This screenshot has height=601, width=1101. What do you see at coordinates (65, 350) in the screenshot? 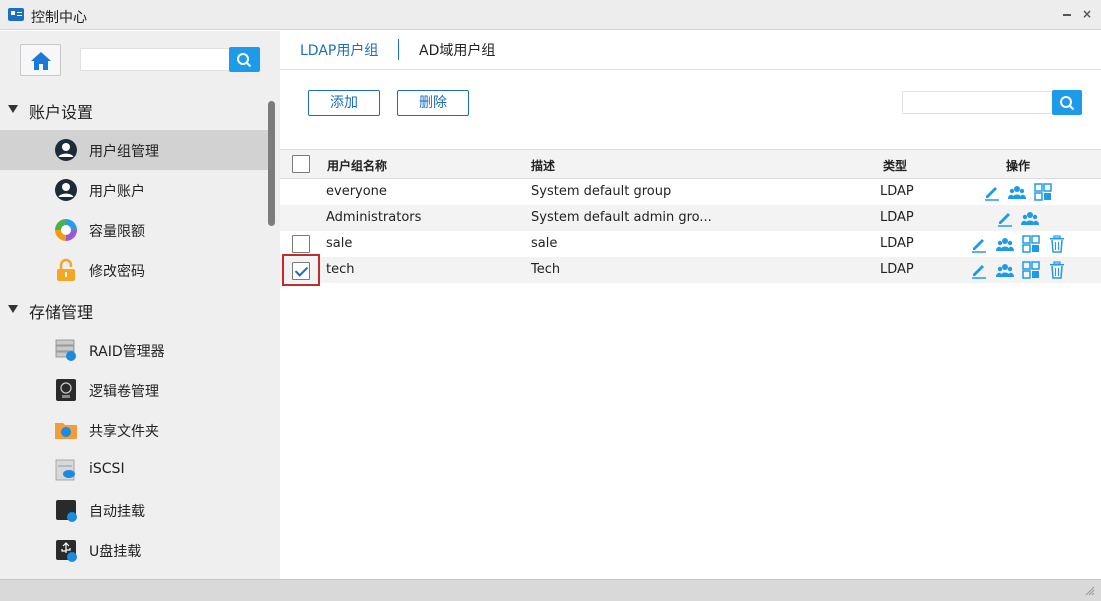
I see `raid-icon` at bounding box center [65, 350].